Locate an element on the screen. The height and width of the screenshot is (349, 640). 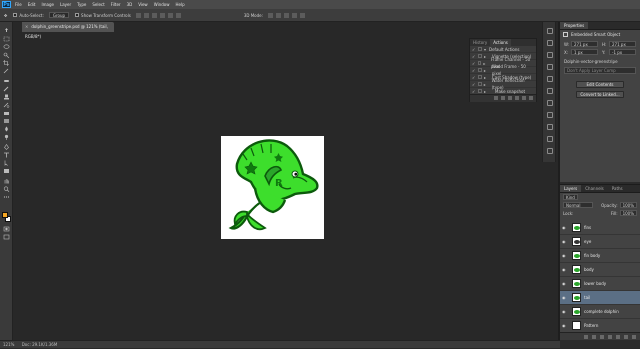
menu-window: Window is located at coordinates (162, 4).